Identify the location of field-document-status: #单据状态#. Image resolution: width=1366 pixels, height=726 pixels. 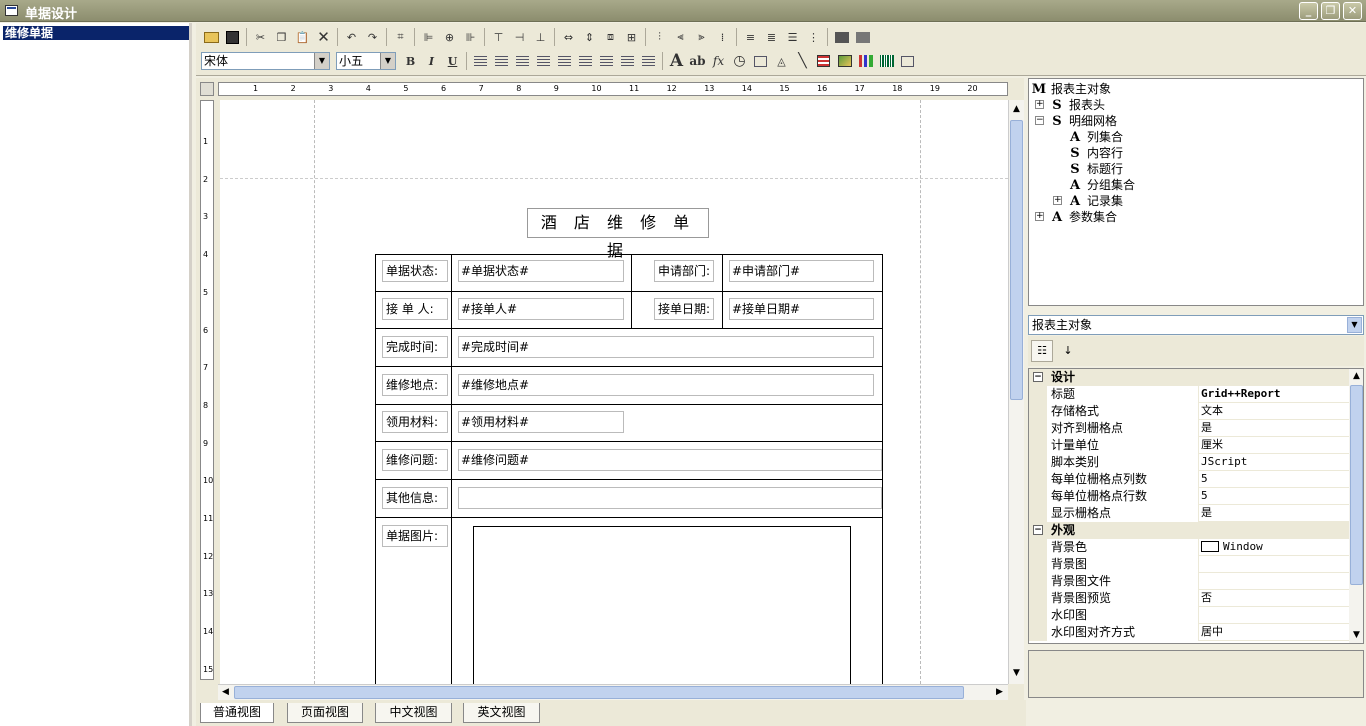
(541, 271).